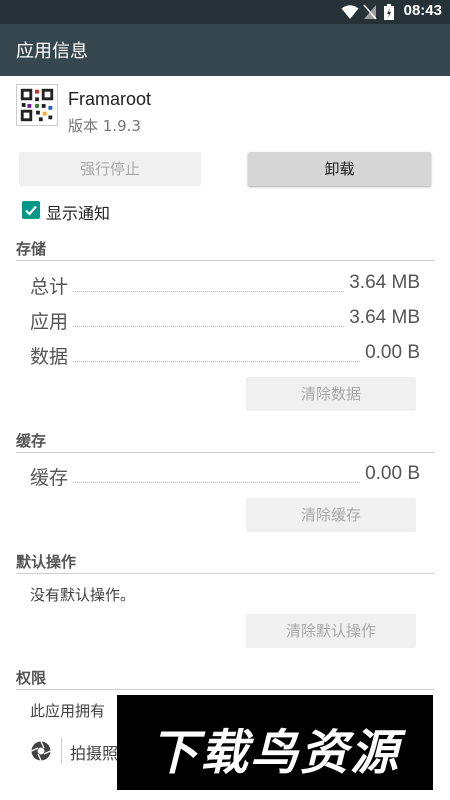  Describe the element at coordinates (331, 631) in the screenshot. I see `clear-defaults-button: 清除默认操作` at that location.